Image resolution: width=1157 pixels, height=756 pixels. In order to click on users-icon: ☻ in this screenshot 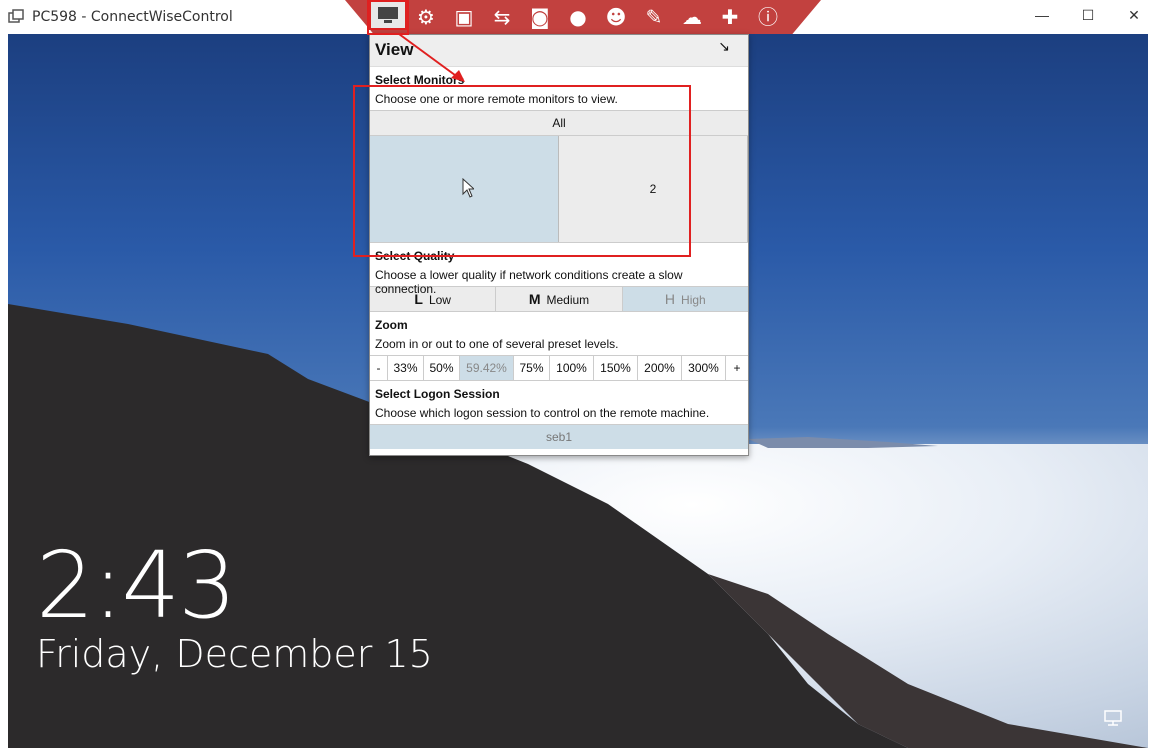, I will do `click(616, 17)`.